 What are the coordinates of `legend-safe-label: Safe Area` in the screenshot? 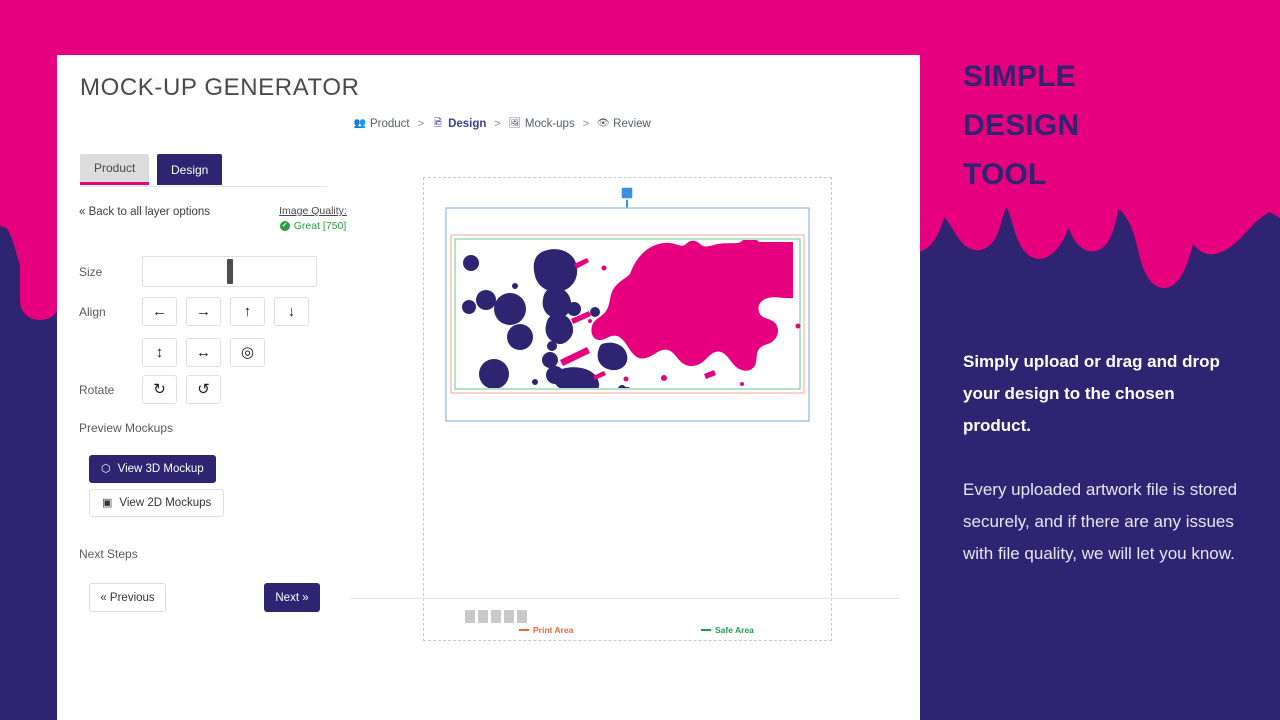 It's located at (734, 630).